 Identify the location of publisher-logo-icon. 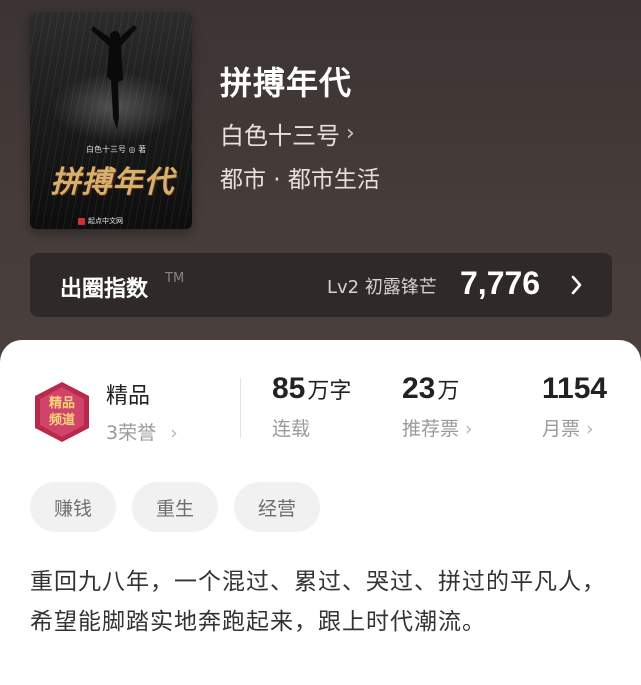
(81, 221).